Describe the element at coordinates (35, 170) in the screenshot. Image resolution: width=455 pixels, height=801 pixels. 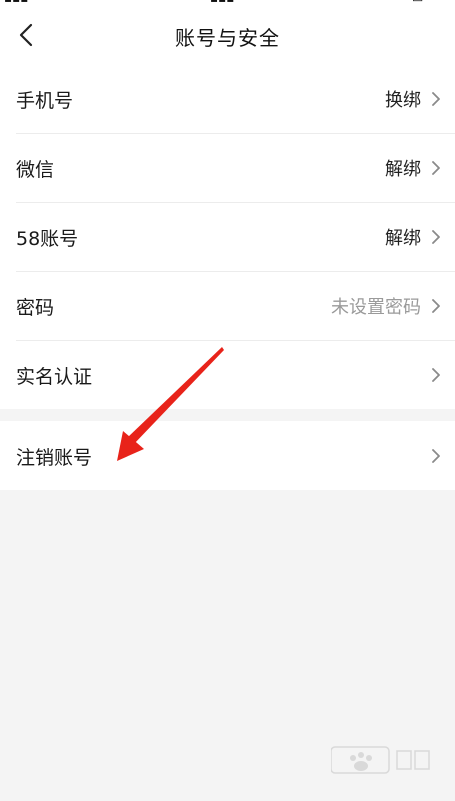
I see `row-label: 微信` at that location.